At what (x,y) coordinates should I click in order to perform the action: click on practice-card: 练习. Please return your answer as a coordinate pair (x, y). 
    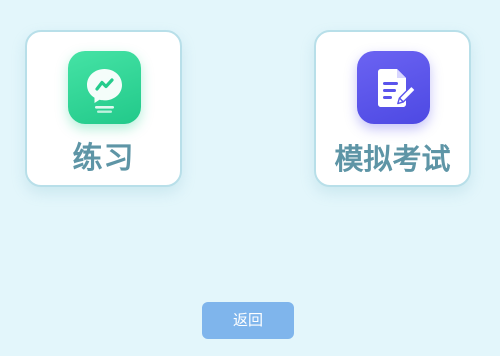
    Looking at the image, I should click on (103, 108).